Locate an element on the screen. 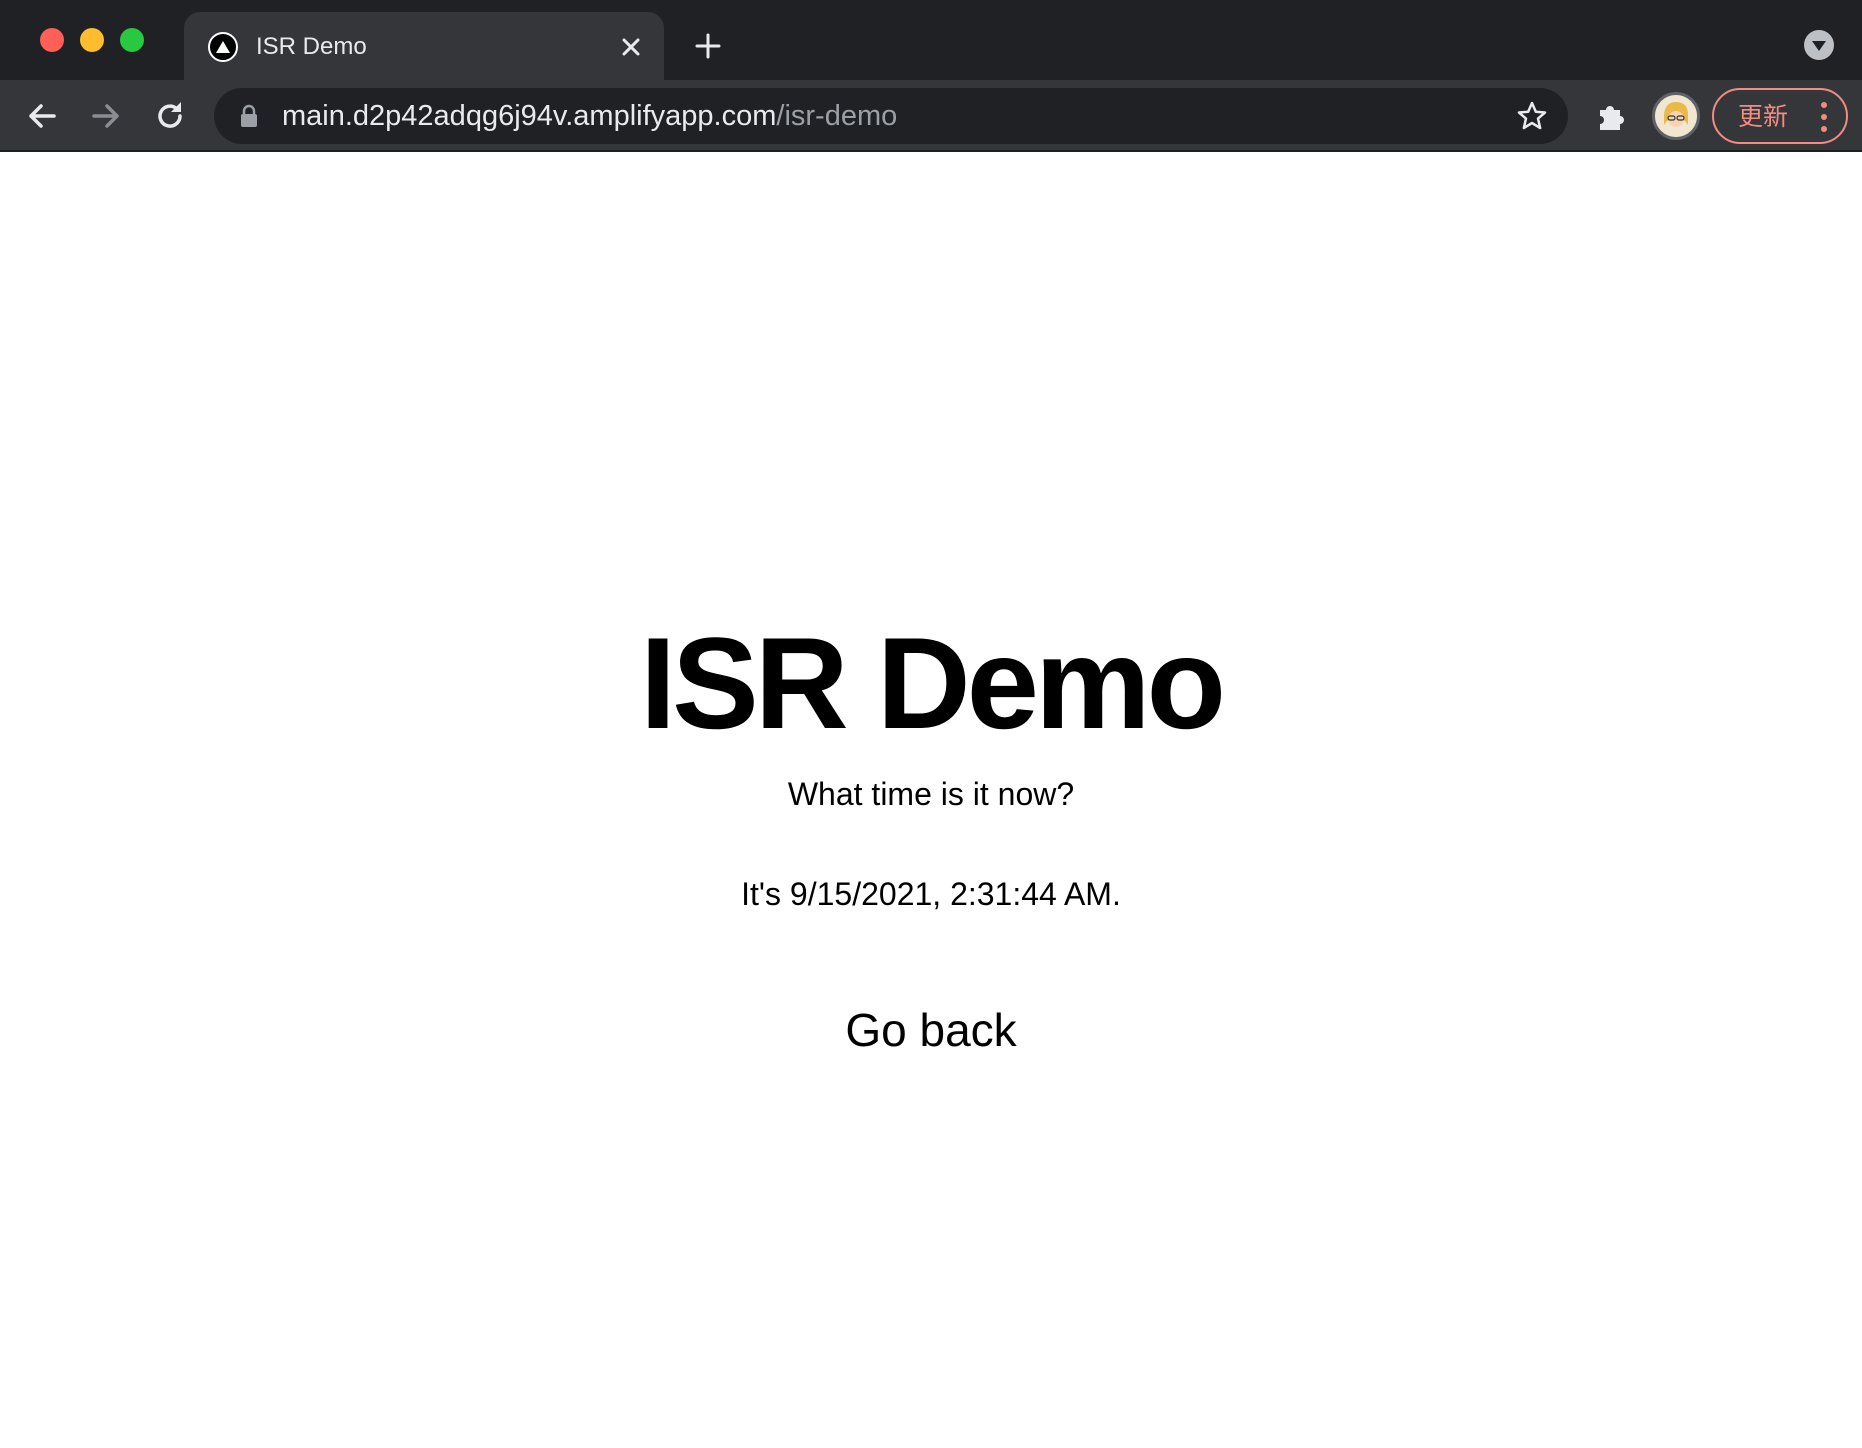 This screenshot has height=1448, width=1862. timestamp-text: It's 9/15/2021, 2:31:44 AM. is located at coordinates (931, 894).